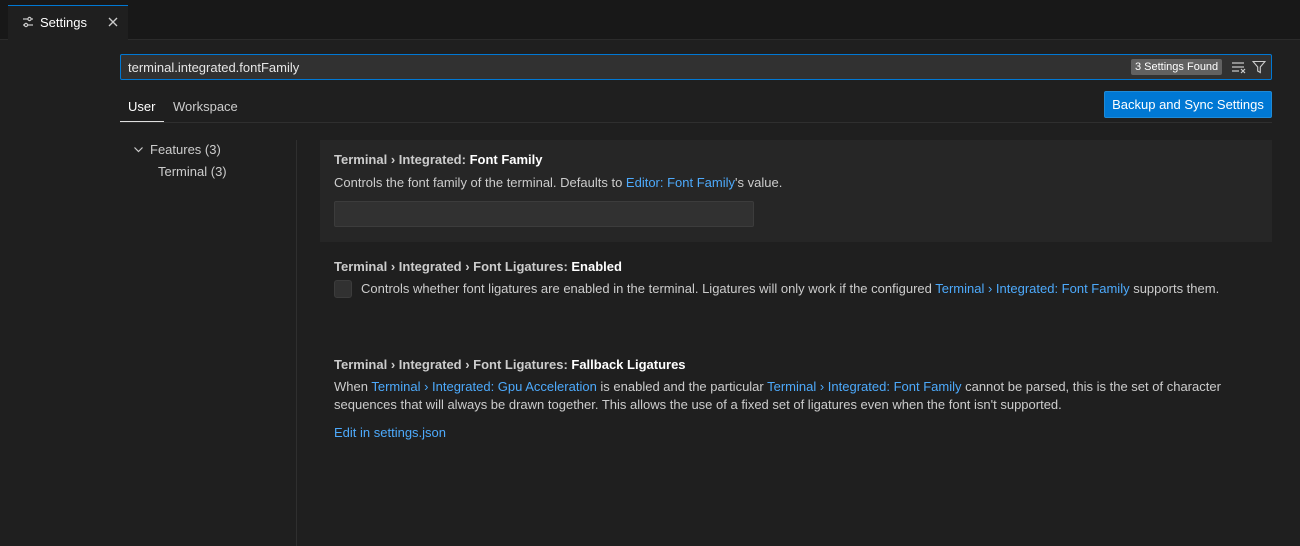 The width and height of the screenshot is (1300, 546). What do you see at coordinates (390, 433) in the screenshot?
I see `edit-in-settings-json-link: Edit in settings.json` at bounding box center [390, 433].